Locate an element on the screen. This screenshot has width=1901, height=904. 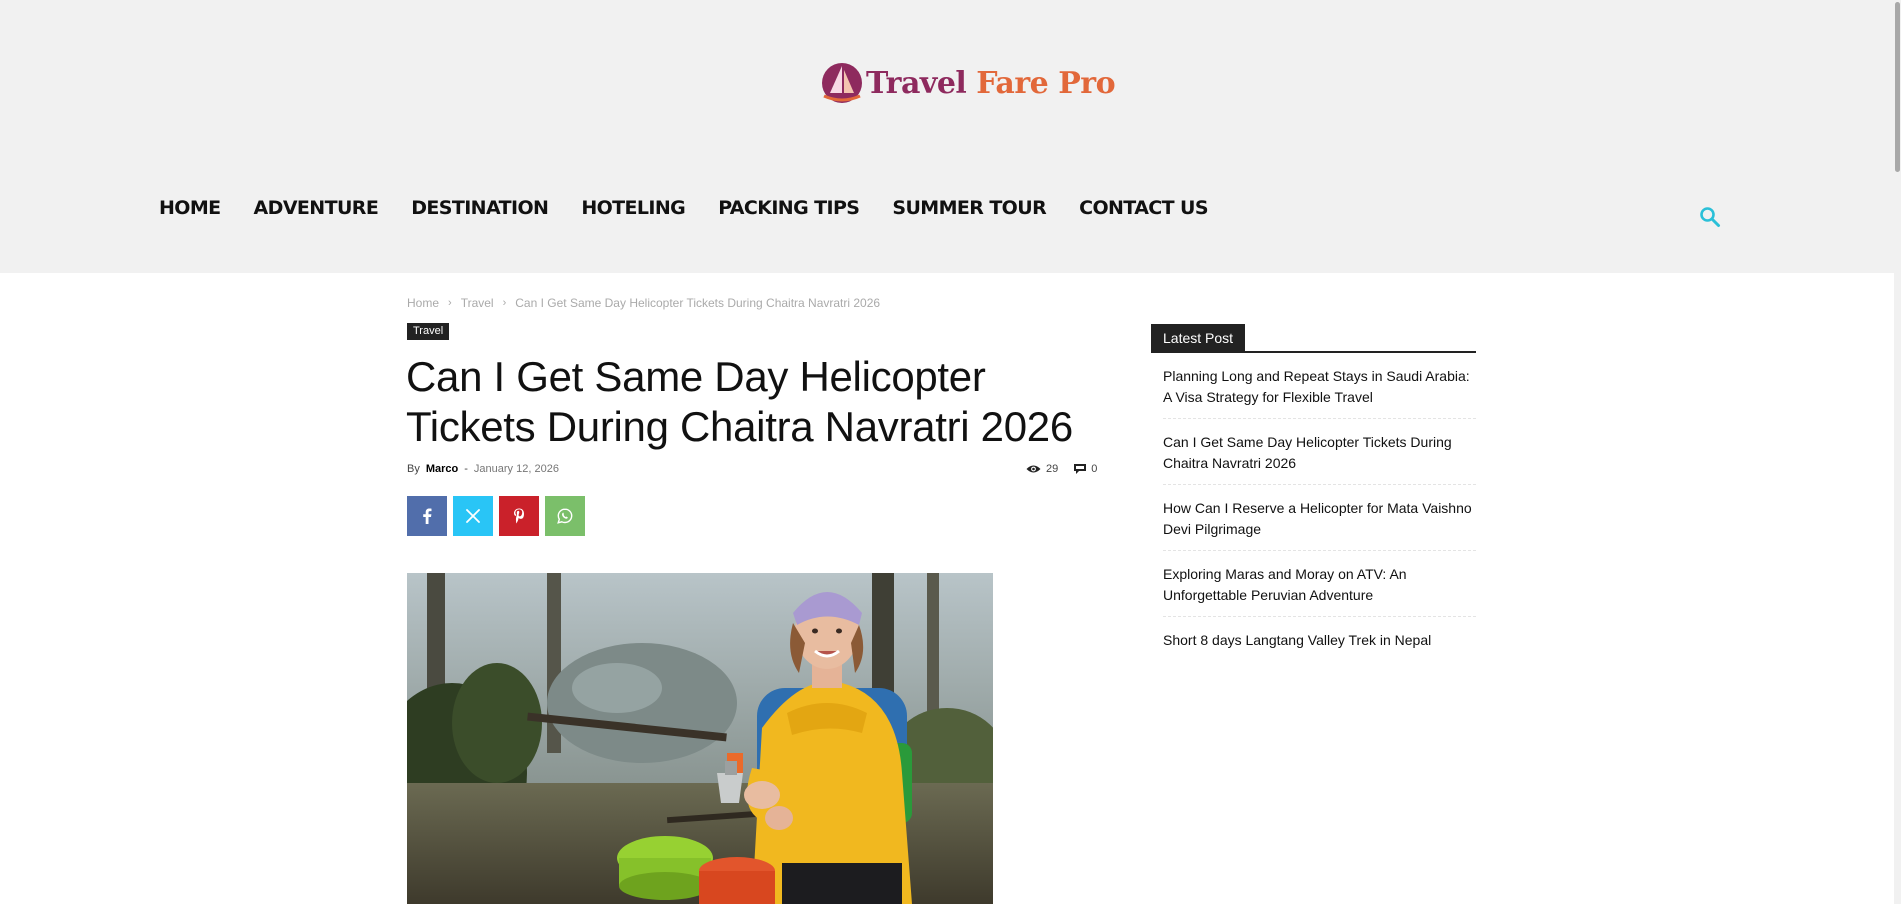
site-logo-text: Travel Fare Pro is located at coordinates (991, 83).